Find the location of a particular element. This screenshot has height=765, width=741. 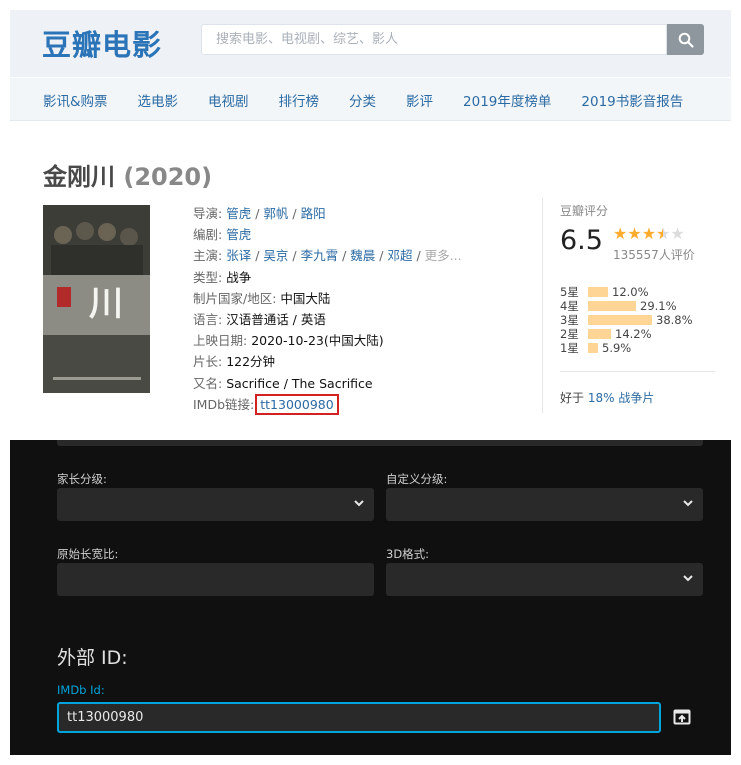

directors-row: 导演: 管虎 / 郭帆 / 路阳 is located at coordinates (259, 213).